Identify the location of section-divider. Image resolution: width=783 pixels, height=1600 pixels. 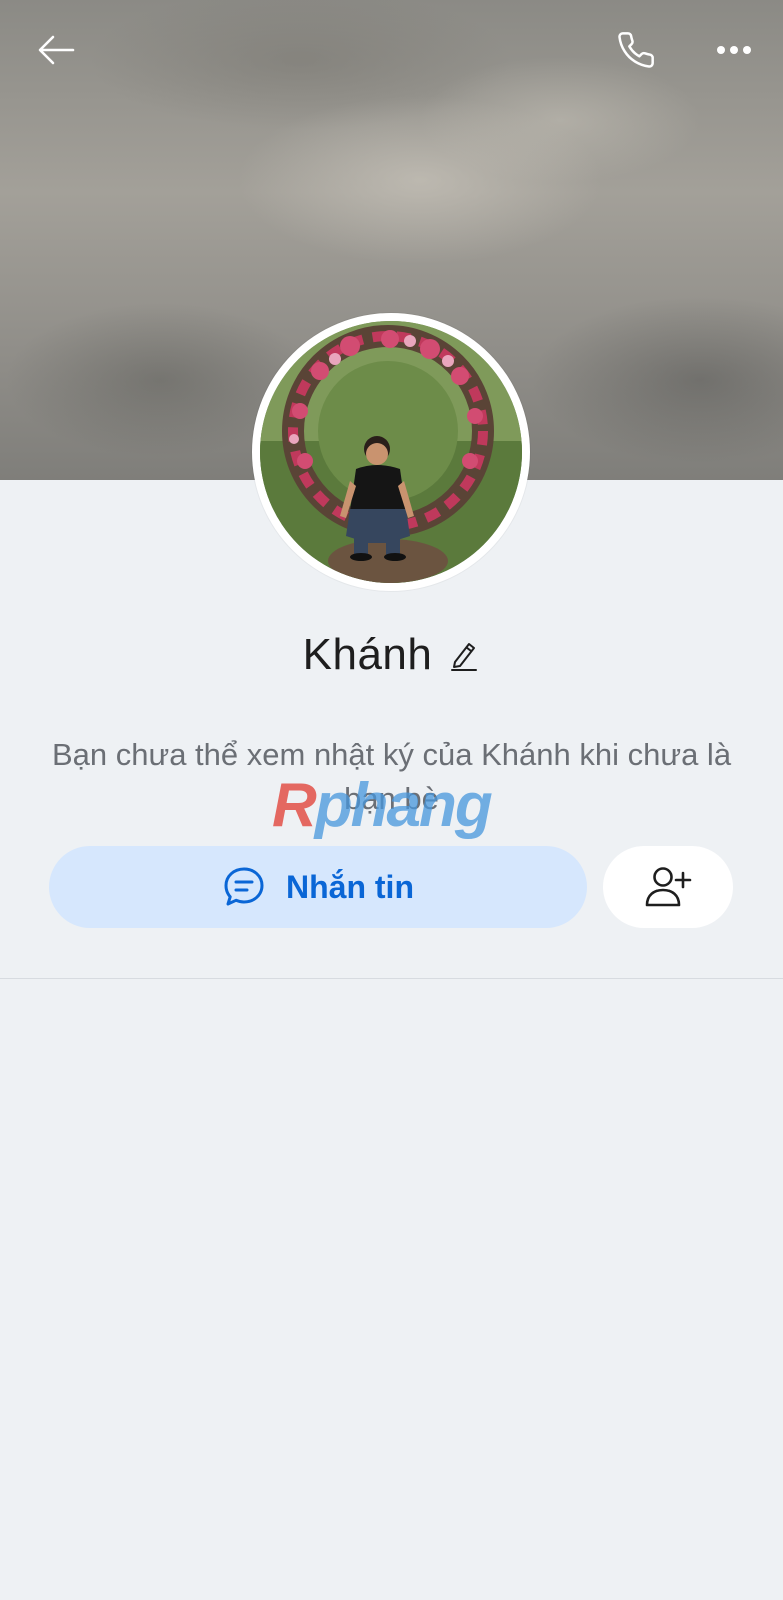
(391, 978).